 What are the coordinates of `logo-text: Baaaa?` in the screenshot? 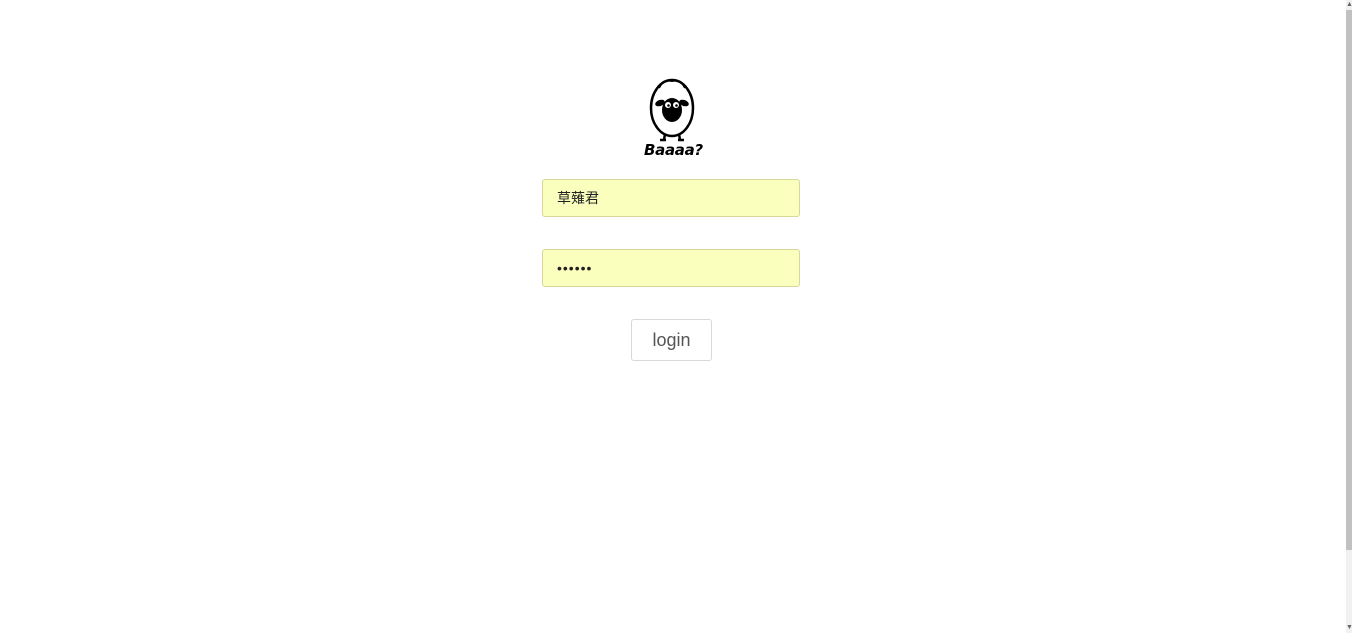 It's located at (673, 150).